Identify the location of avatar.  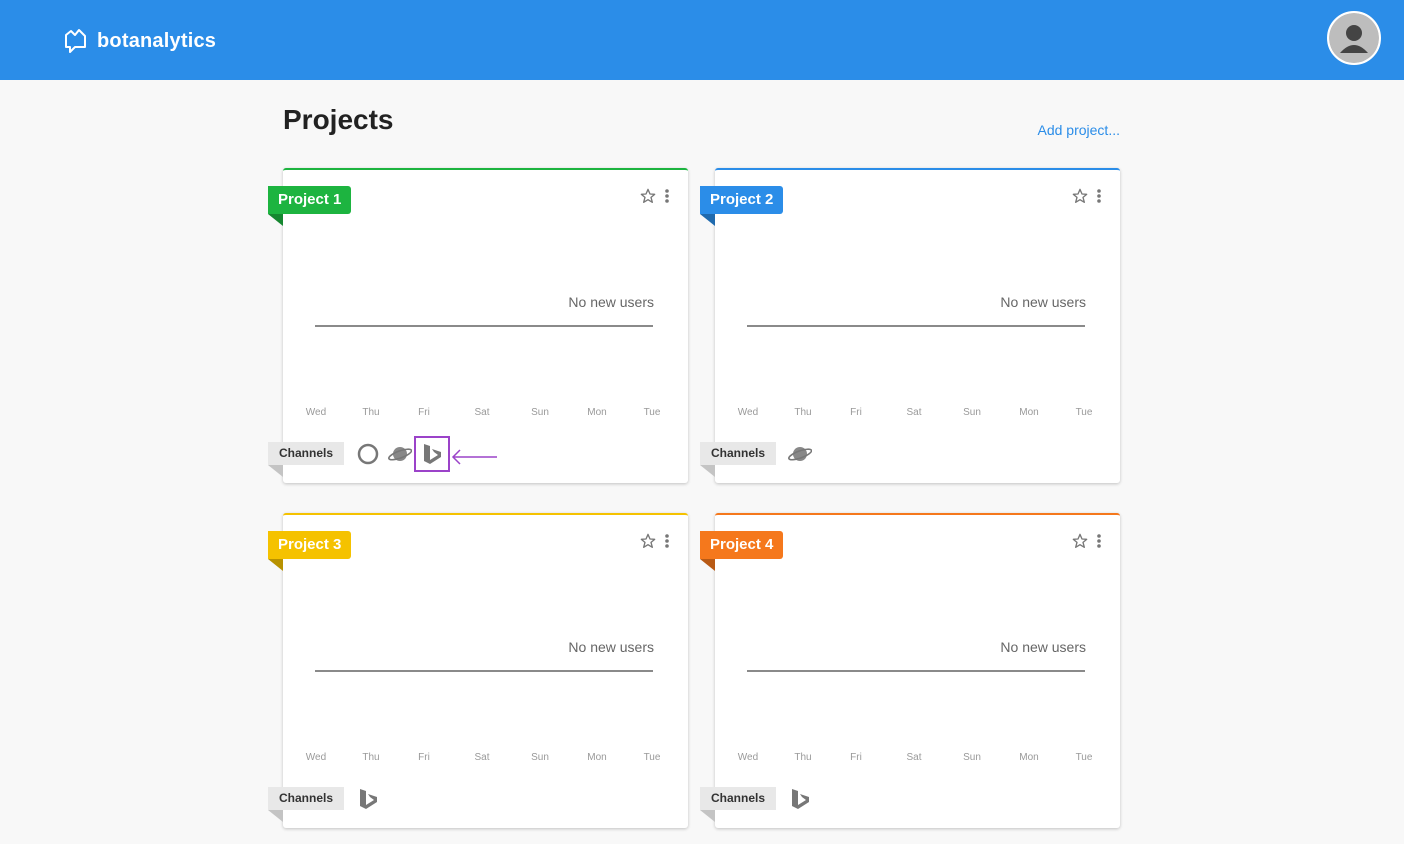
(1354, 38).